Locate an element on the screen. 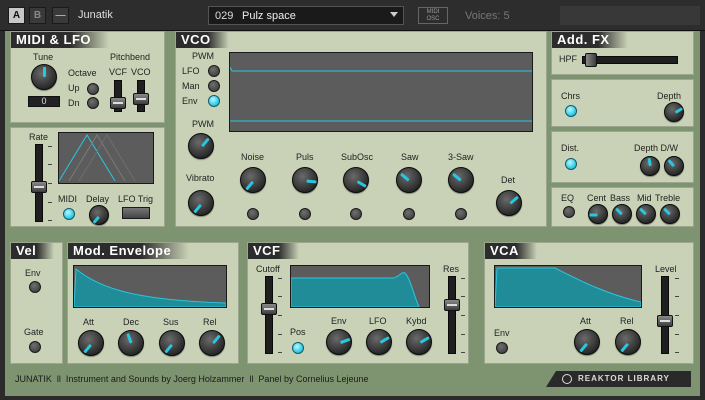 The width and height of the screenshot is (705, 400). reaktor-library-logo: REAKTOR LIBRARY is located at coordinates (618, 379).